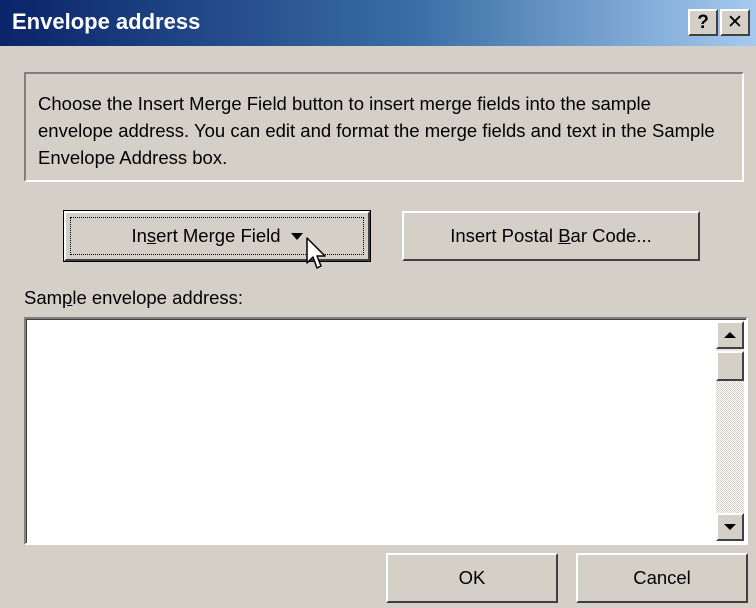 Image resolution: width=756 pixels, height=608 pixels. Describe the element at coordinates (730, 366) in the screenshot. I see `scroll-thumb` at that location.